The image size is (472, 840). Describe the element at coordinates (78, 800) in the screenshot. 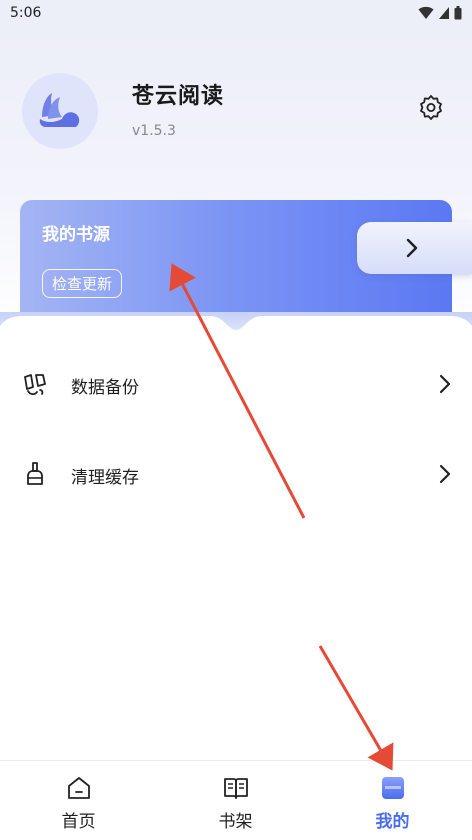

I see `nav-home: 首页` at that location.